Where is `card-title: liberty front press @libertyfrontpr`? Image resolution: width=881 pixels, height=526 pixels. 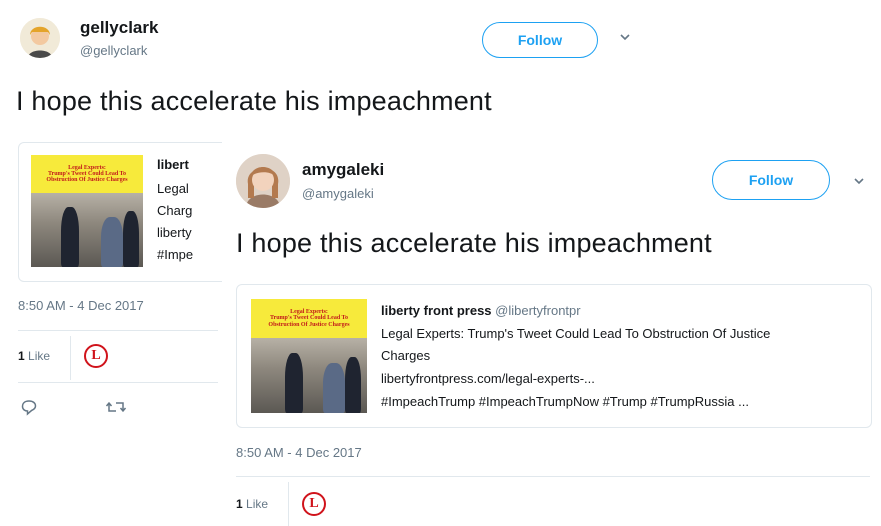 card-title: liberty front press @libertyfrontpr is located at coordinates (481, 310).